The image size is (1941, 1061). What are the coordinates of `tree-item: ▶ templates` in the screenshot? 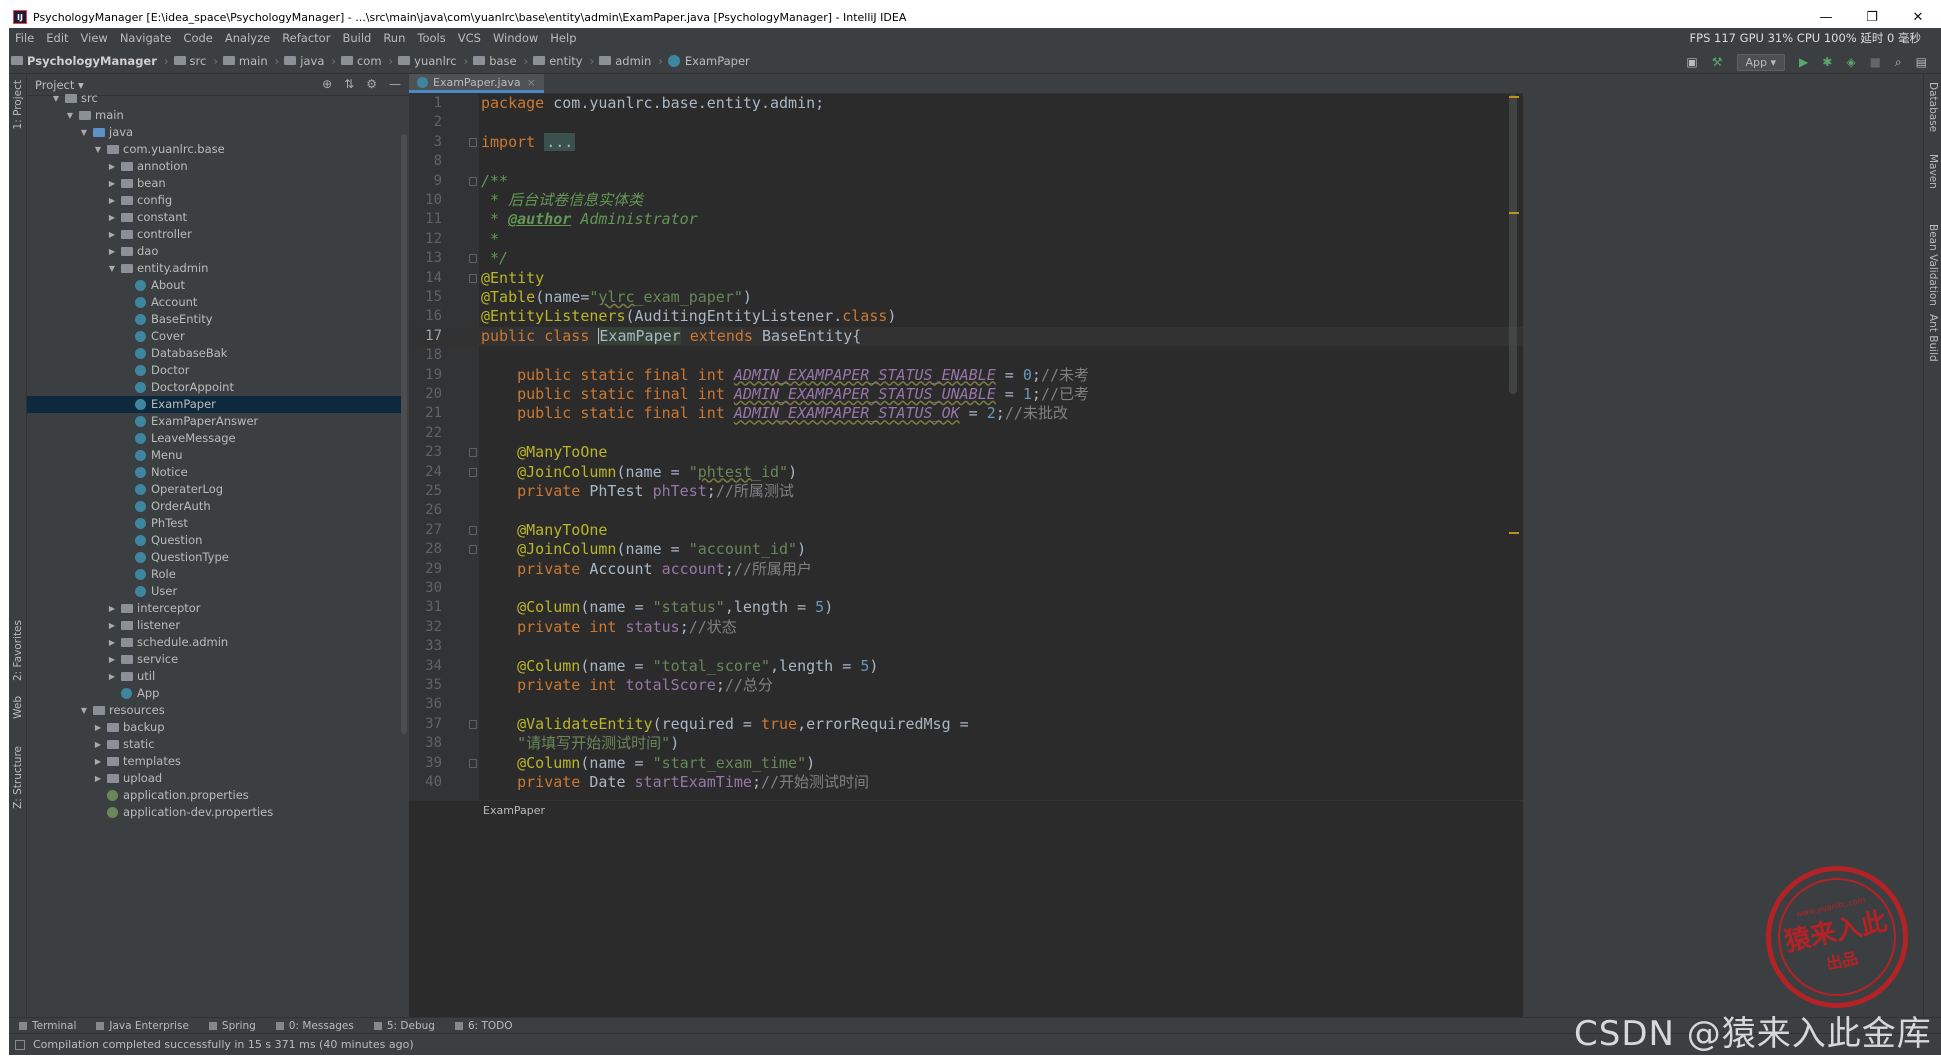 It's located at (217, 761).